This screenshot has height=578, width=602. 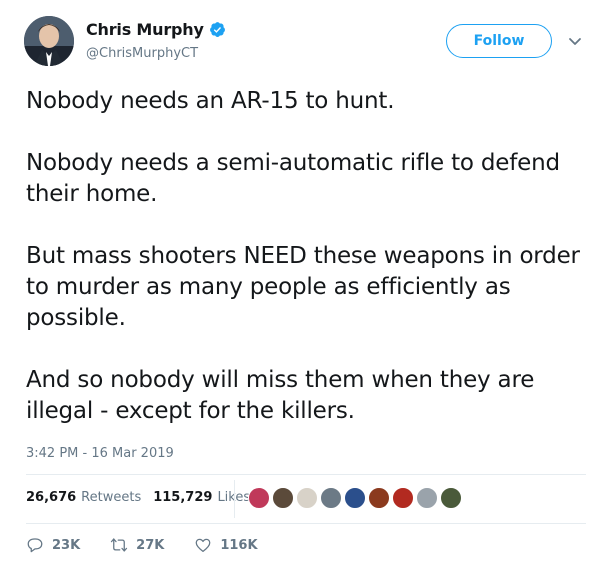 I want to click on retweet-icon, so click(x=119, y=545).